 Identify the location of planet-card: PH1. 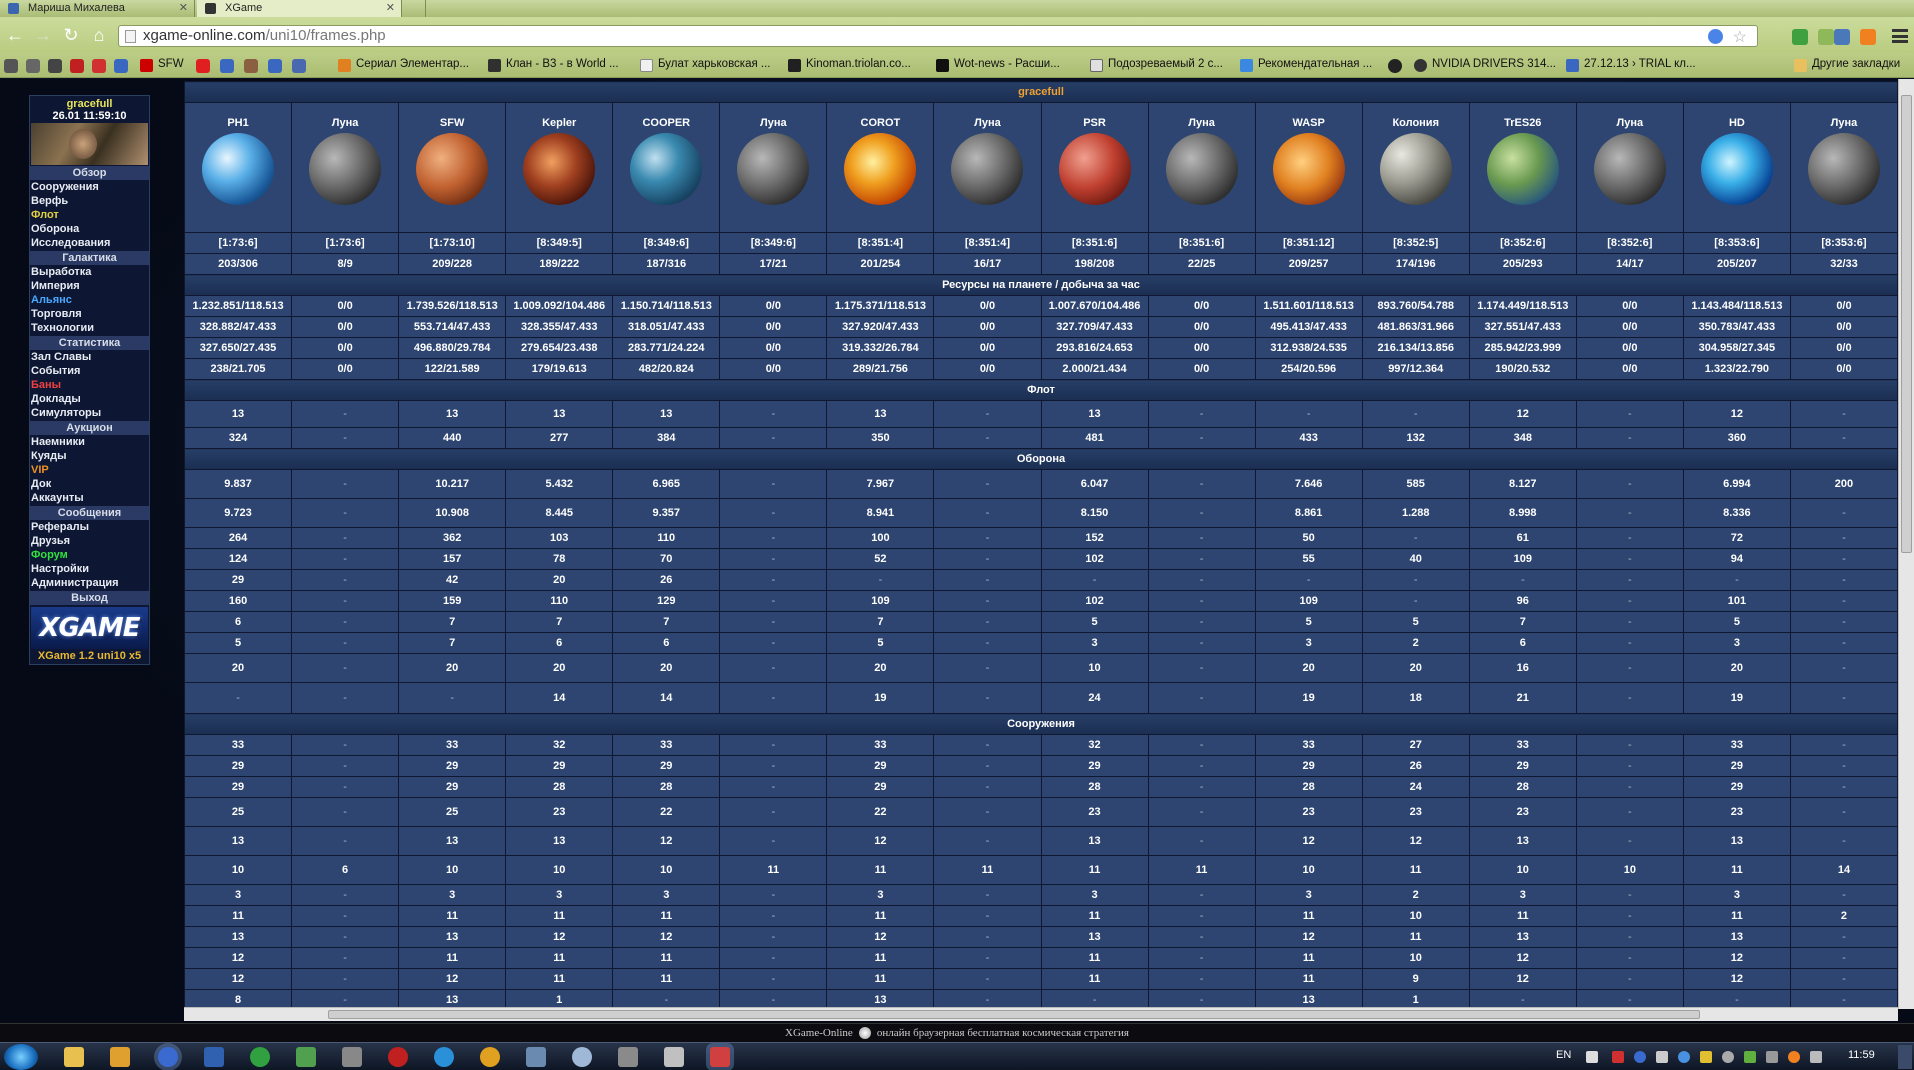
(238, 167).